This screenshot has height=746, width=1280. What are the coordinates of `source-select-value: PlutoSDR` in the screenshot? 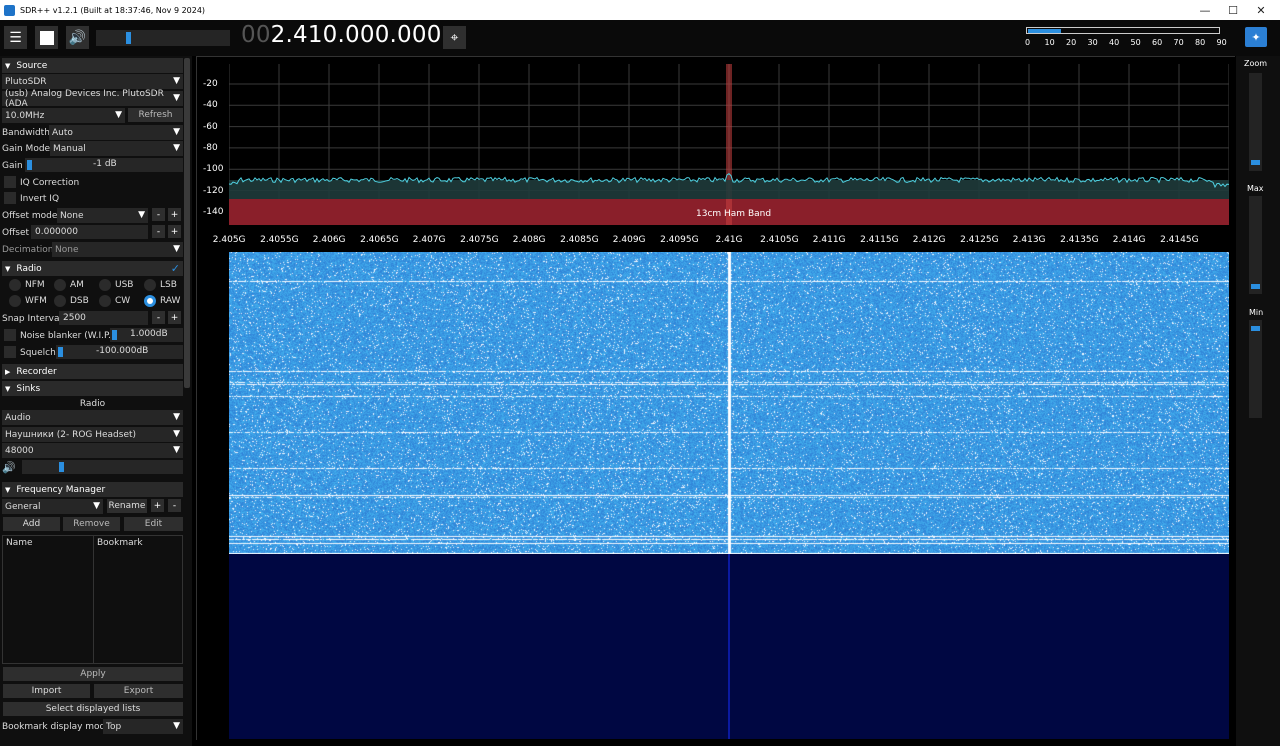 It's located at (26, 81).